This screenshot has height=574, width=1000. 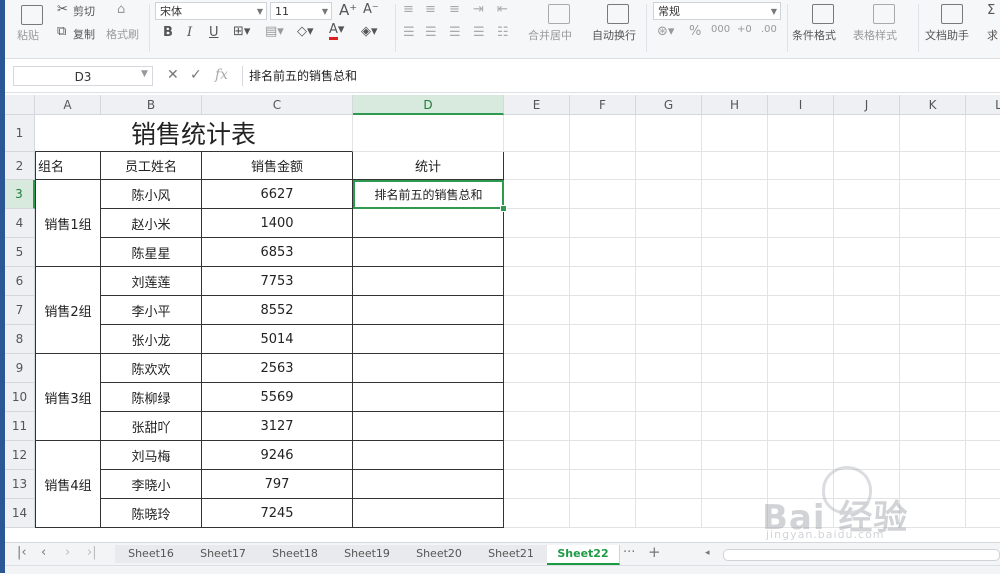 I want to click on eraser-icon: ◈▾, so click(x=369, y=32).